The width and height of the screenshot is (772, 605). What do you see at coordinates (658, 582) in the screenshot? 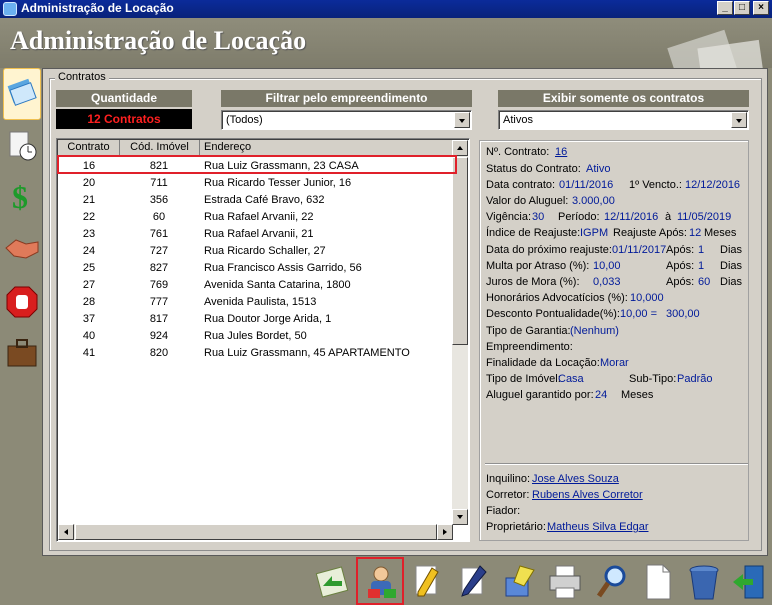
I see `document-icon` at bounding box center [658, 582].